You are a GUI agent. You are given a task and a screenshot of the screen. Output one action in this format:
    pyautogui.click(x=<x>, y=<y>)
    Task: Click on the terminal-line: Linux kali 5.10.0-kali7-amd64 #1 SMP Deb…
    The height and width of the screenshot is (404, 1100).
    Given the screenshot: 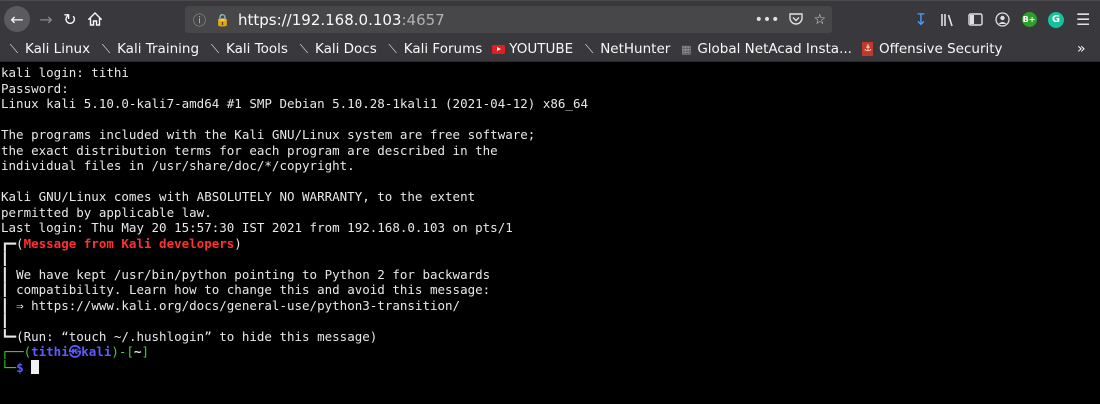 What is the action you would take?
    pyautogui.click(x=294, y=103)
    